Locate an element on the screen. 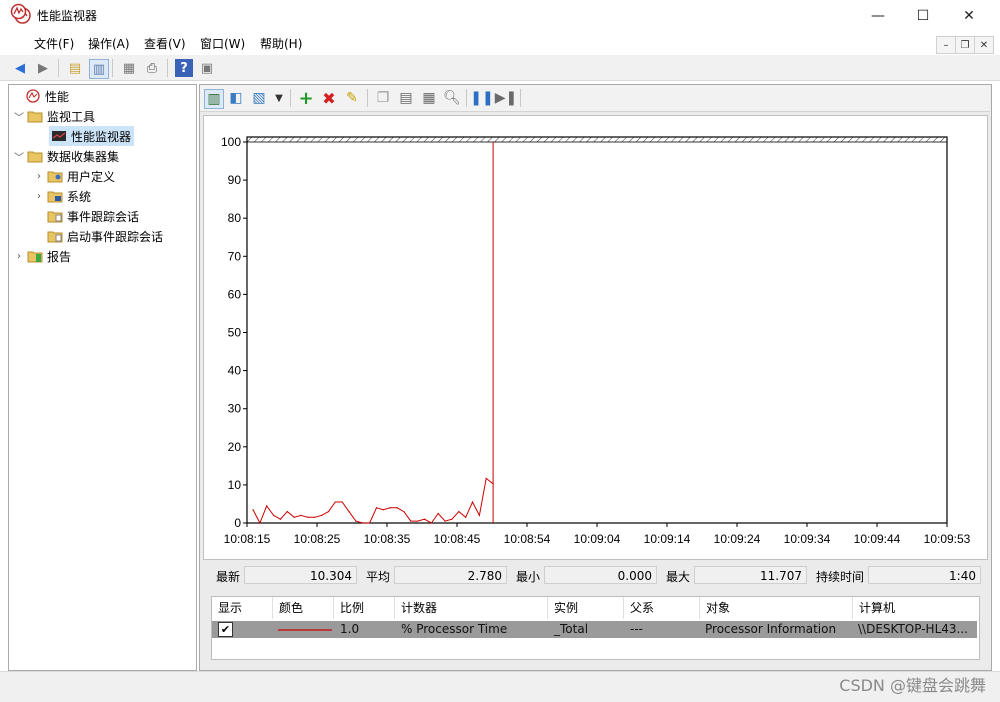 This screenshot has height=702, width=1000. menu-file: 文件(F) is located at coordinates (54, 43).